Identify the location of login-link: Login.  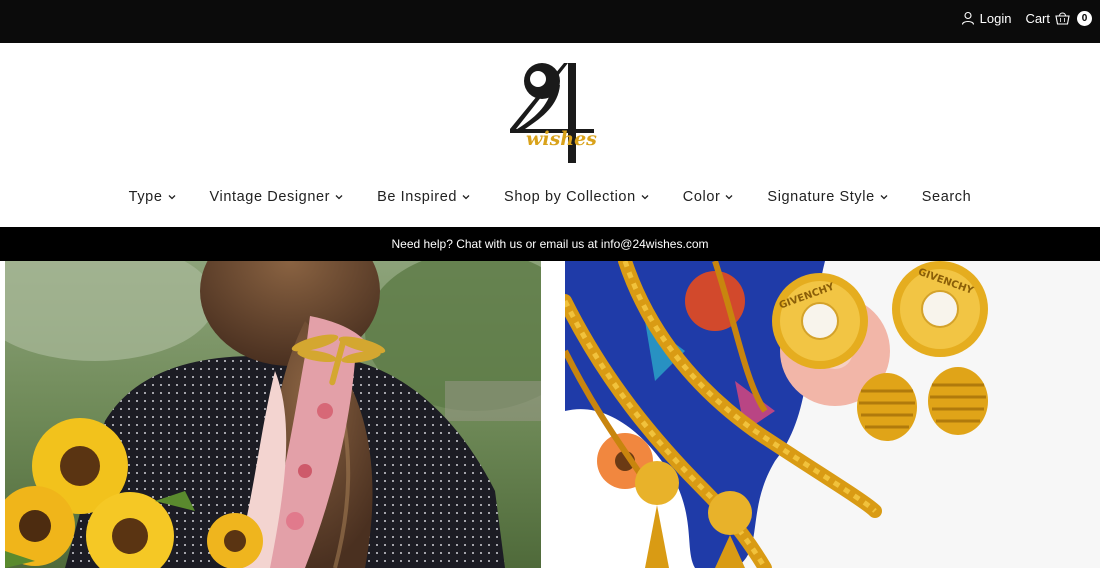
(986, 18).